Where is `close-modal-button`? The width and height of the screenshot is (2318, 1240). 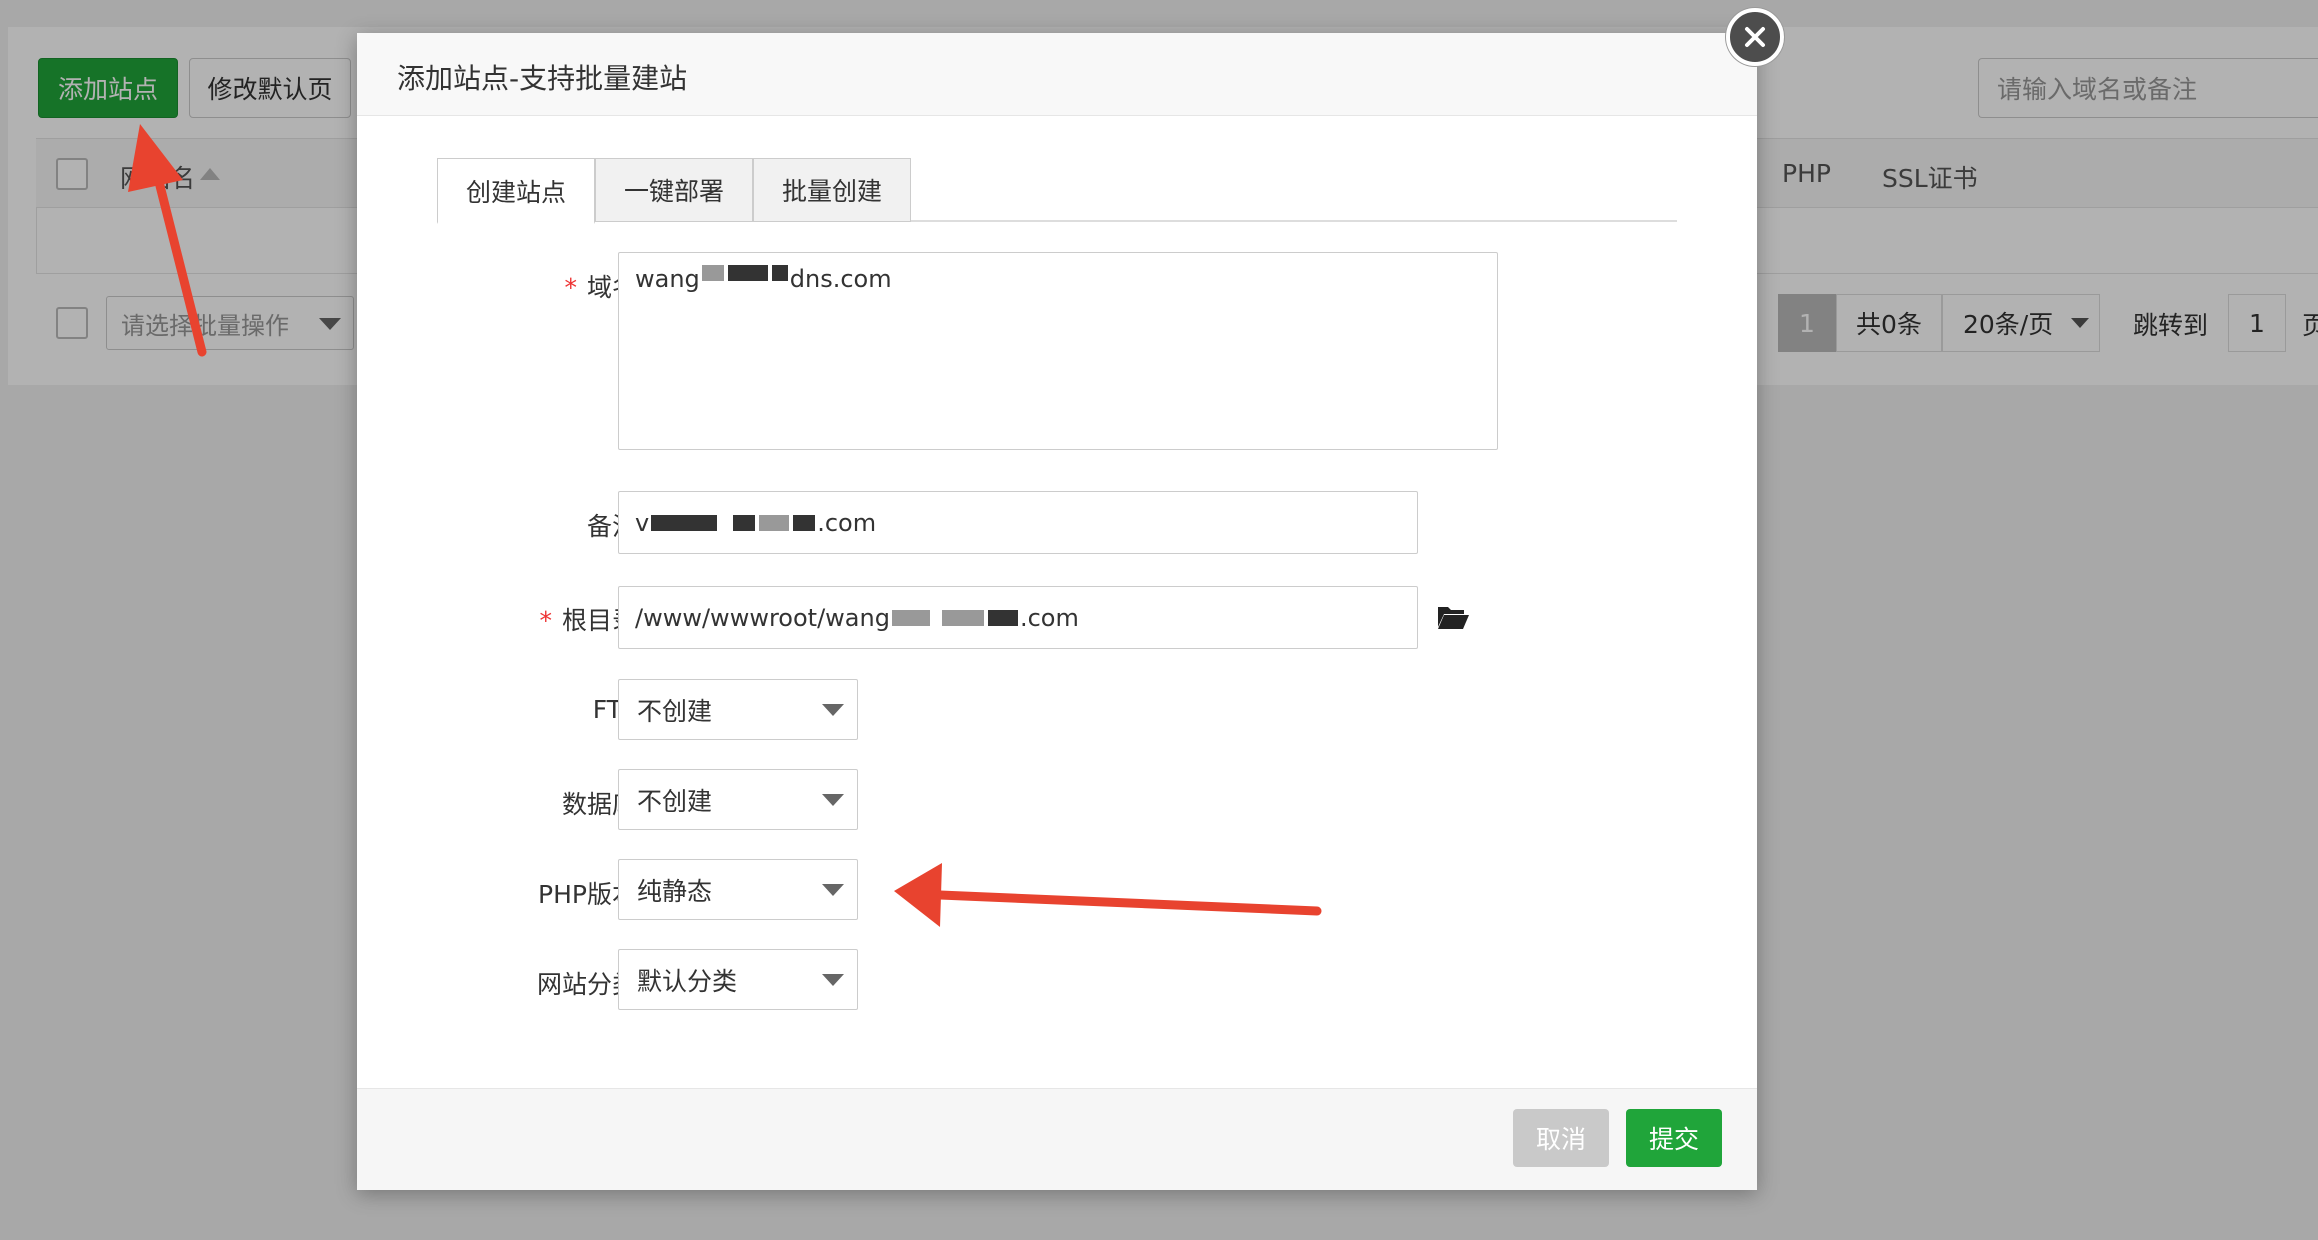
close-modal-button is located at coordinates (1755, 37).